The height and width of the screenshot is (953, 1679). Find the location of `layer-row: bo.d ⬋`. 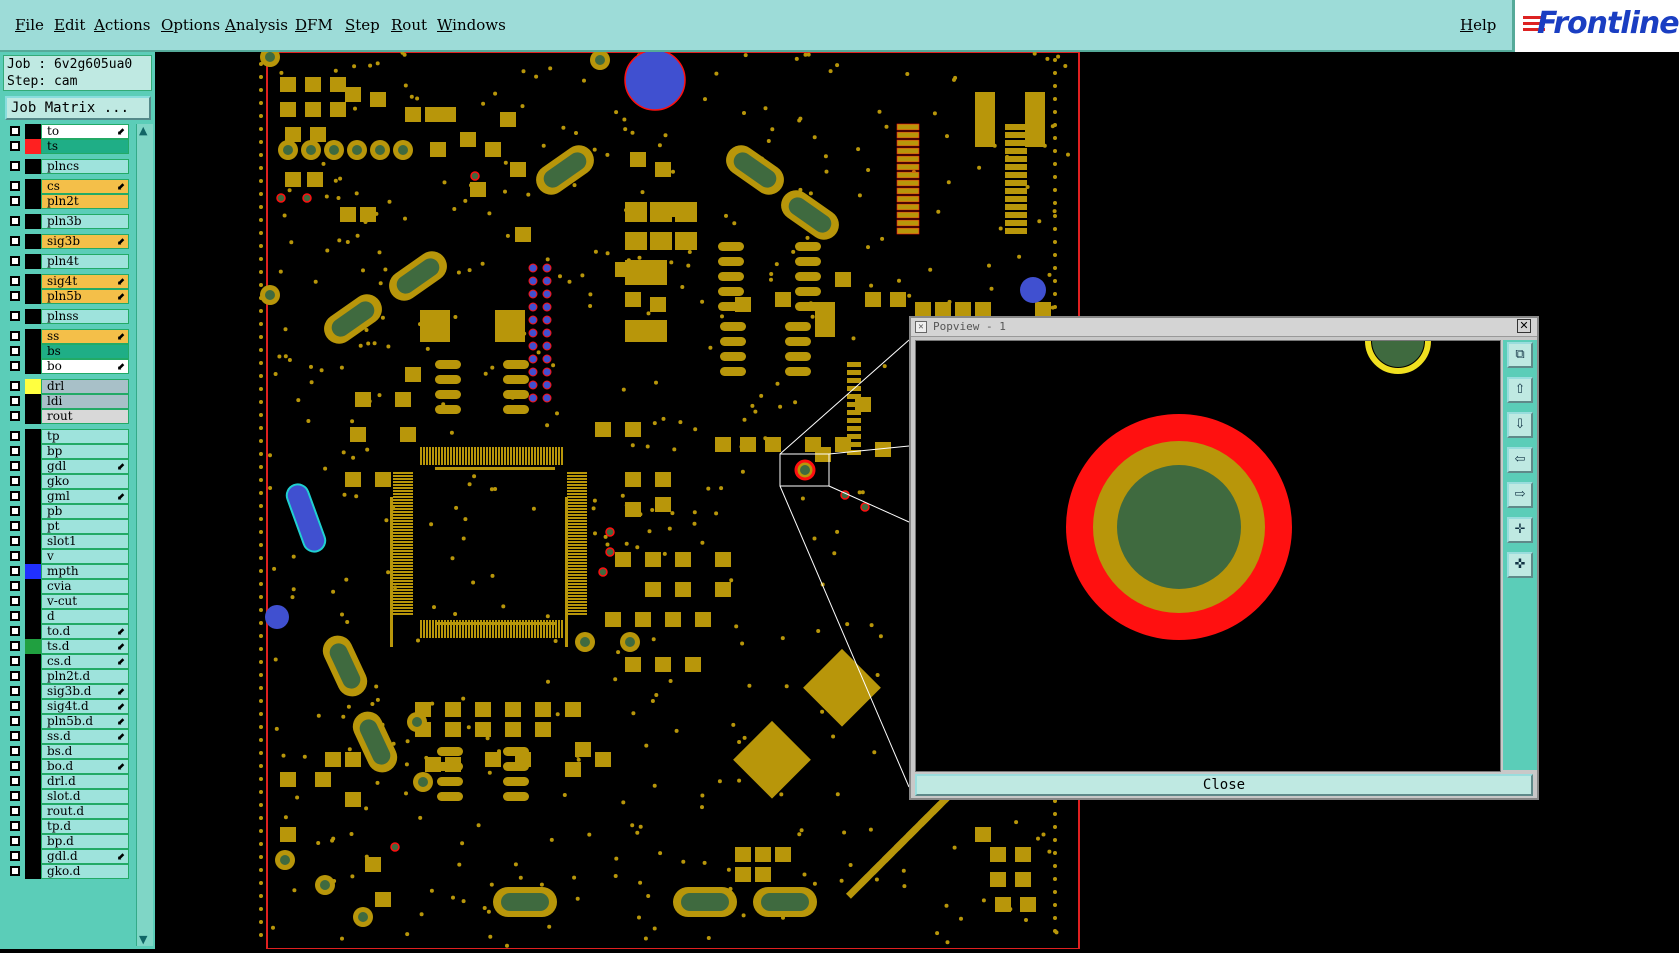

layer-row: bo.d ⬋ is located at coordinates (67, 766).